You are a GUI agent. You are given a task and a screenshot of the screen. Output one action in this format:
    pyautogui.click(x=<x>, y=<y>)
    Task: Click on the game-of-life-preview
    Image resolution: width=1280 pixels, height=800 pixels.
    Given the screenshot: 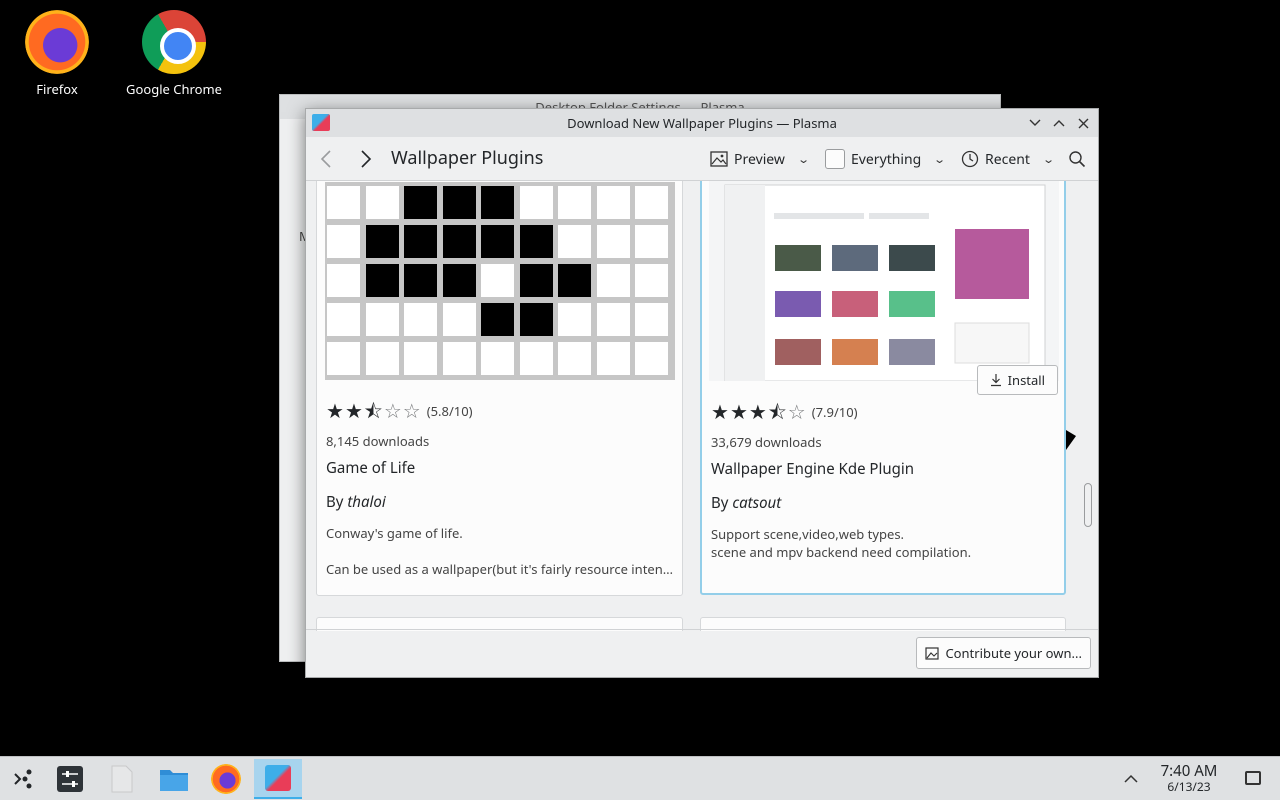 What is the action you would take?
    pyautogui.click(x=500, y=281)
    